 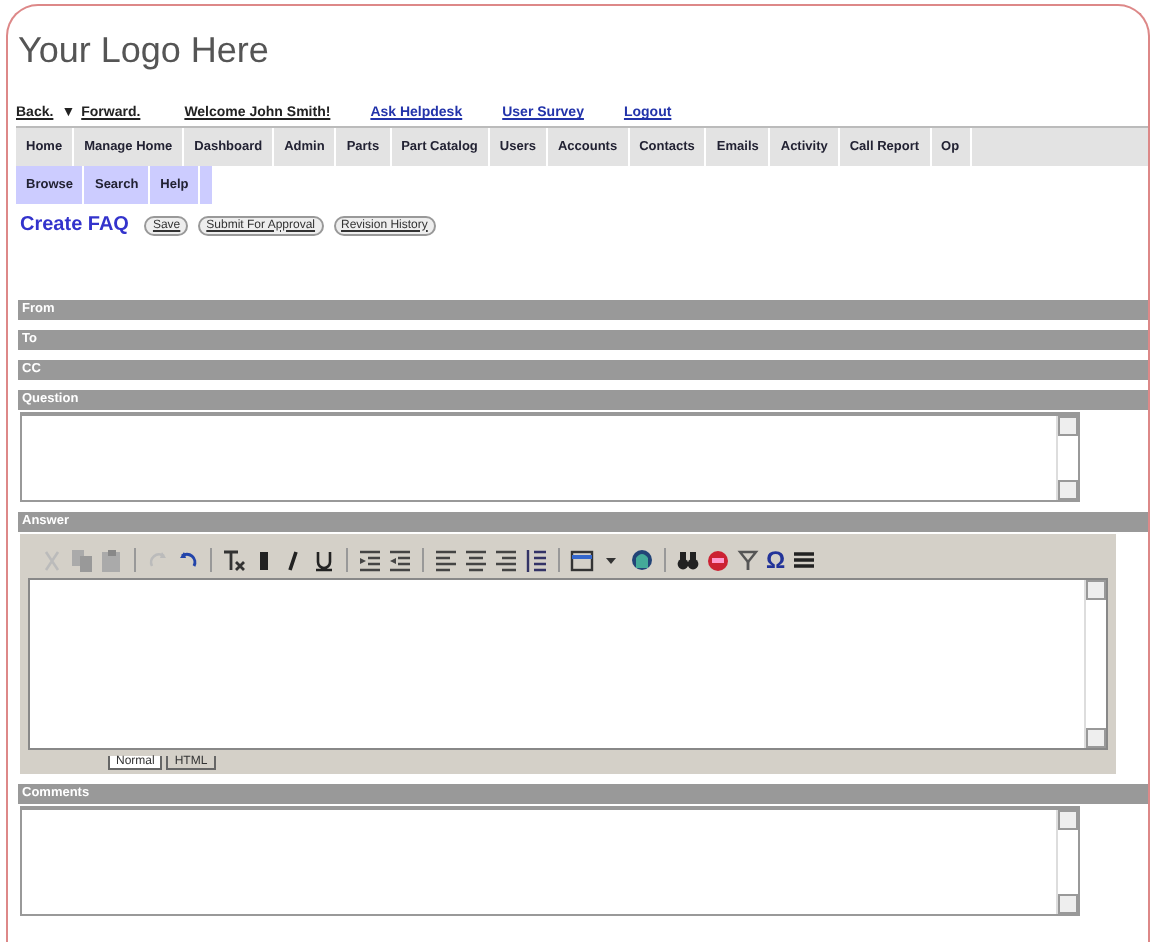 I want to click on horizontal-rule-icon, so click(x=803, y=560).